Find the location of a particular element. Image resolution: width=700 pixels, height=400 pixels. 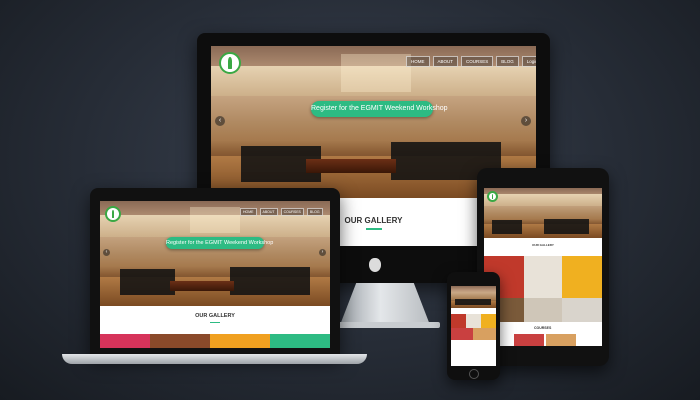

main-nav: HOME ABOUT COURSES BLOG is located at coordinates (281, 212).